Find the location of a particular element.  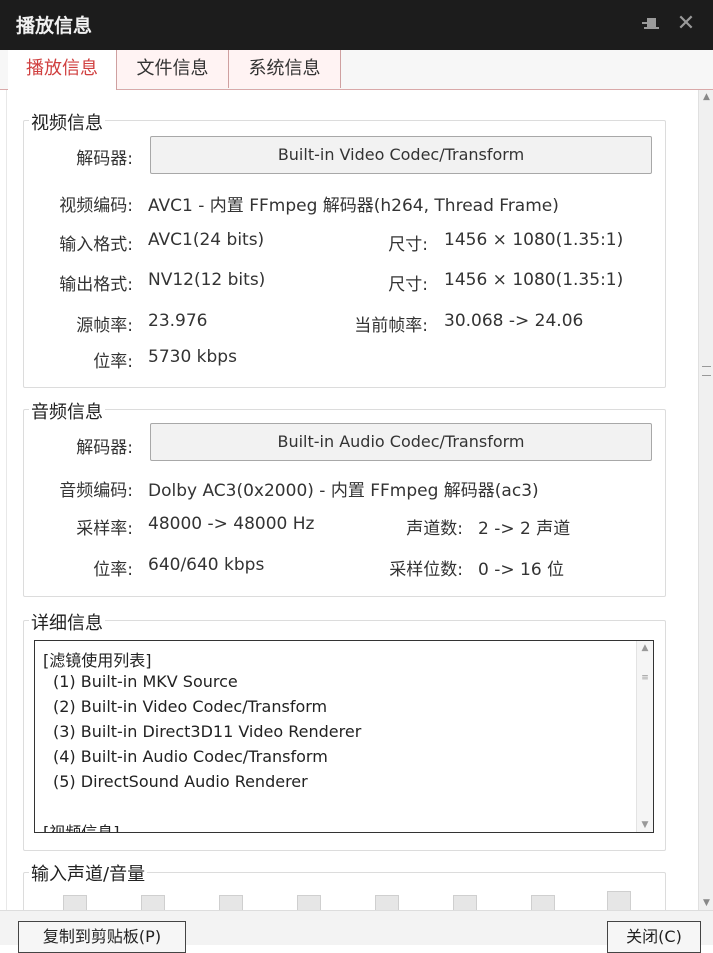

video-codec-value: AVC1 - 内置 FFmpeg 解码器(h264, Thread Frame) is located at coordinates (353, 206).